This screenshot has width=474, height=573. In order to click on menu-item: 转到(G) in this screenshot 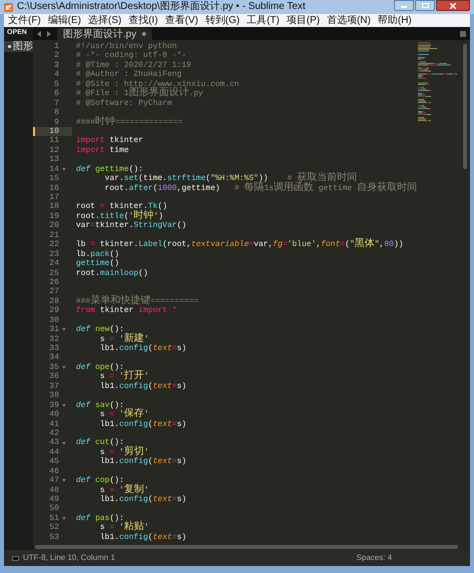, I will do `click(222, 21)`.